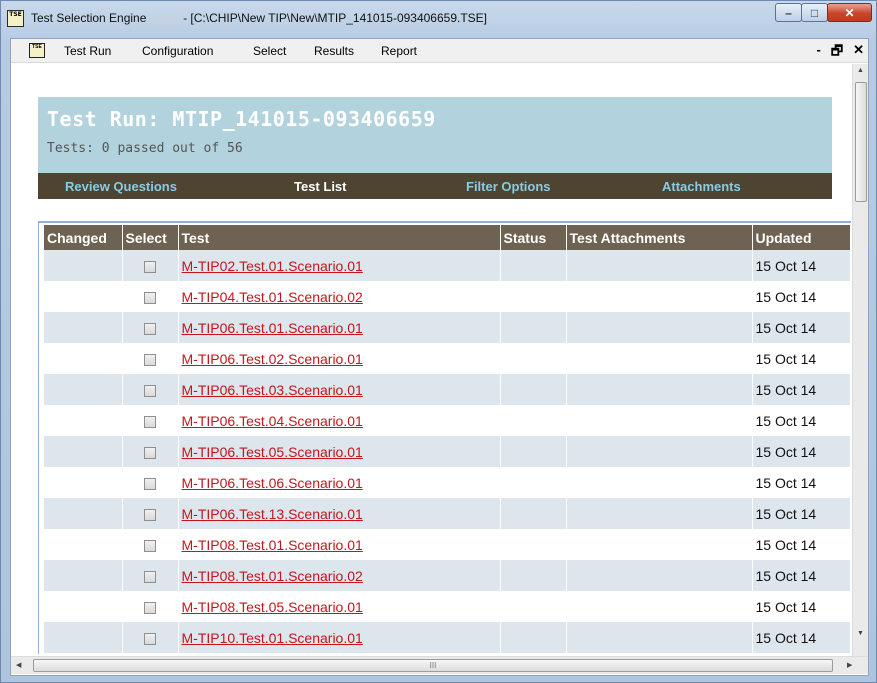 The height and width of the screenshot is (683, 877). What do you see at coordinates (659, 237) in the screenshot?
I see `col-test-attachments: Test Attachments` at bounding box center [659, 237].